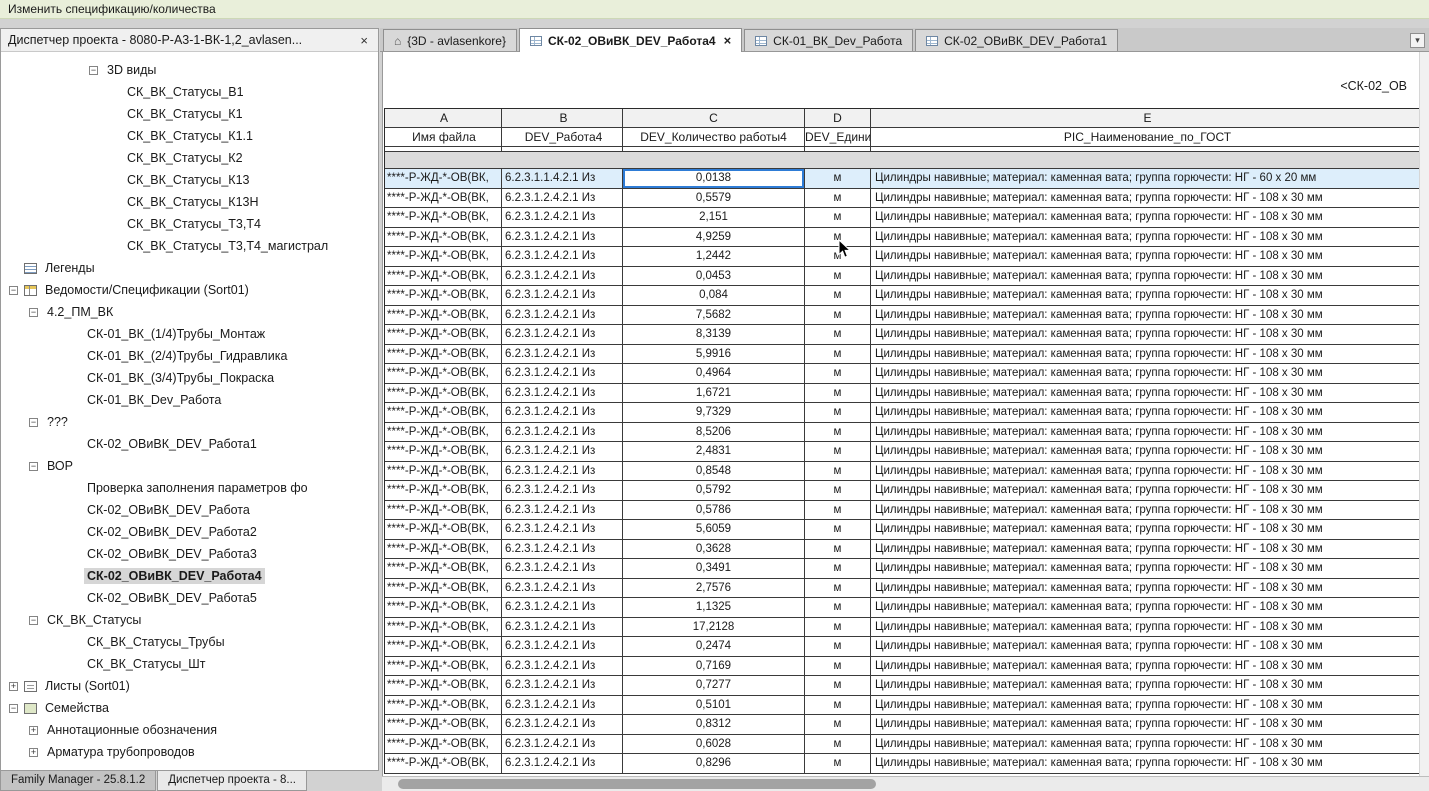 Image resolution: width=1429 pixels, height=791 pixels. I want to click on cell-c: 0,7169, so click(714, 666).